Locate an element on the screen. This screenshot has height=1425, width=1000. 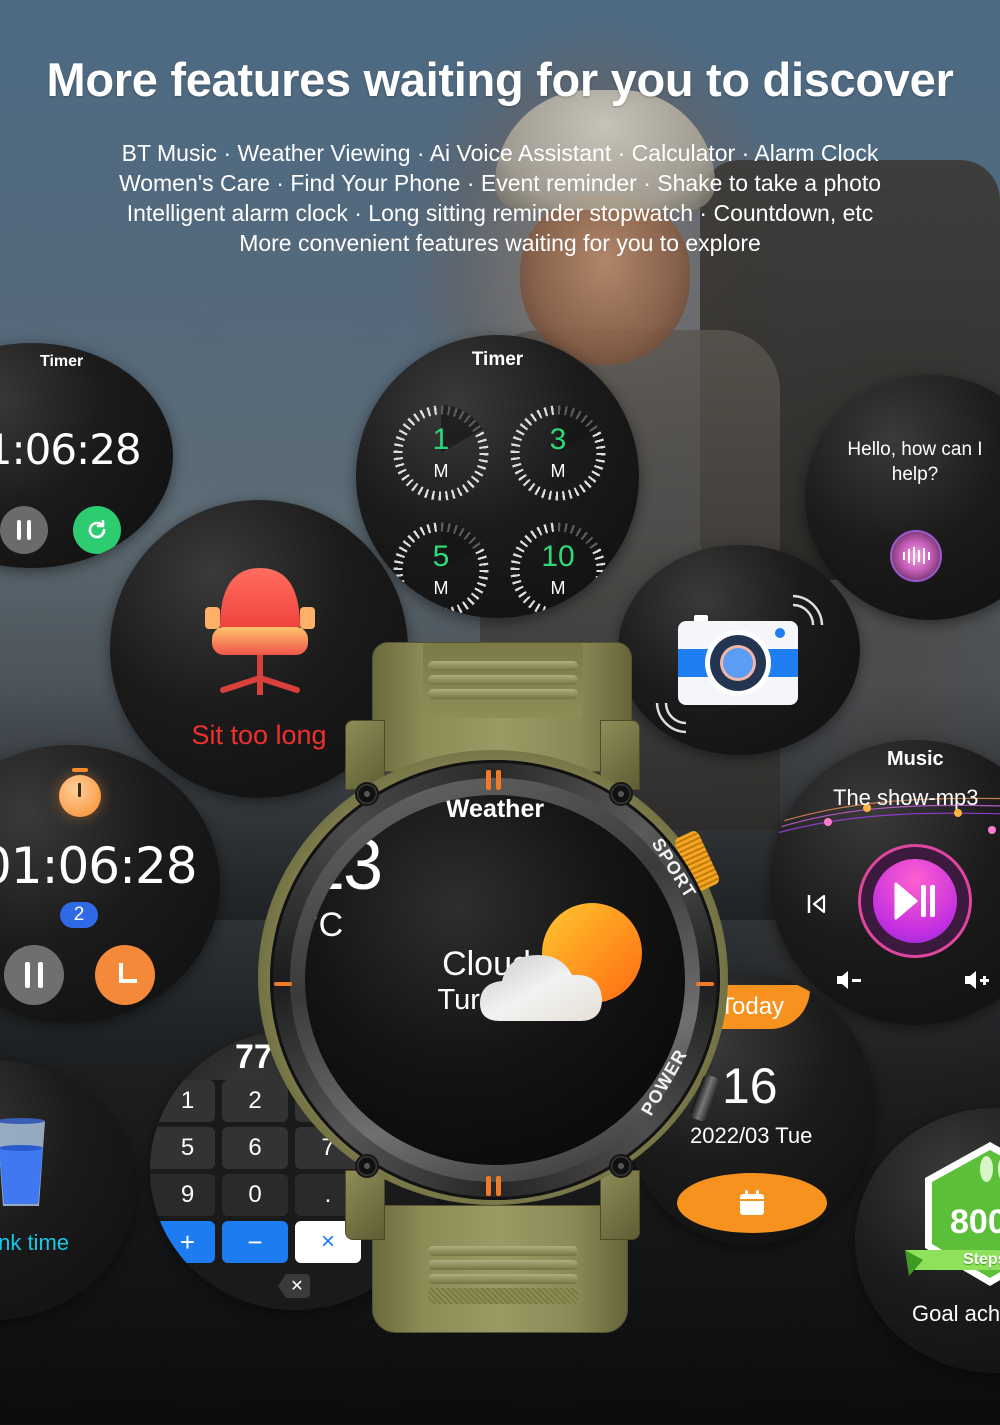
voice-wave-icon is located at coordinates (916, 556).